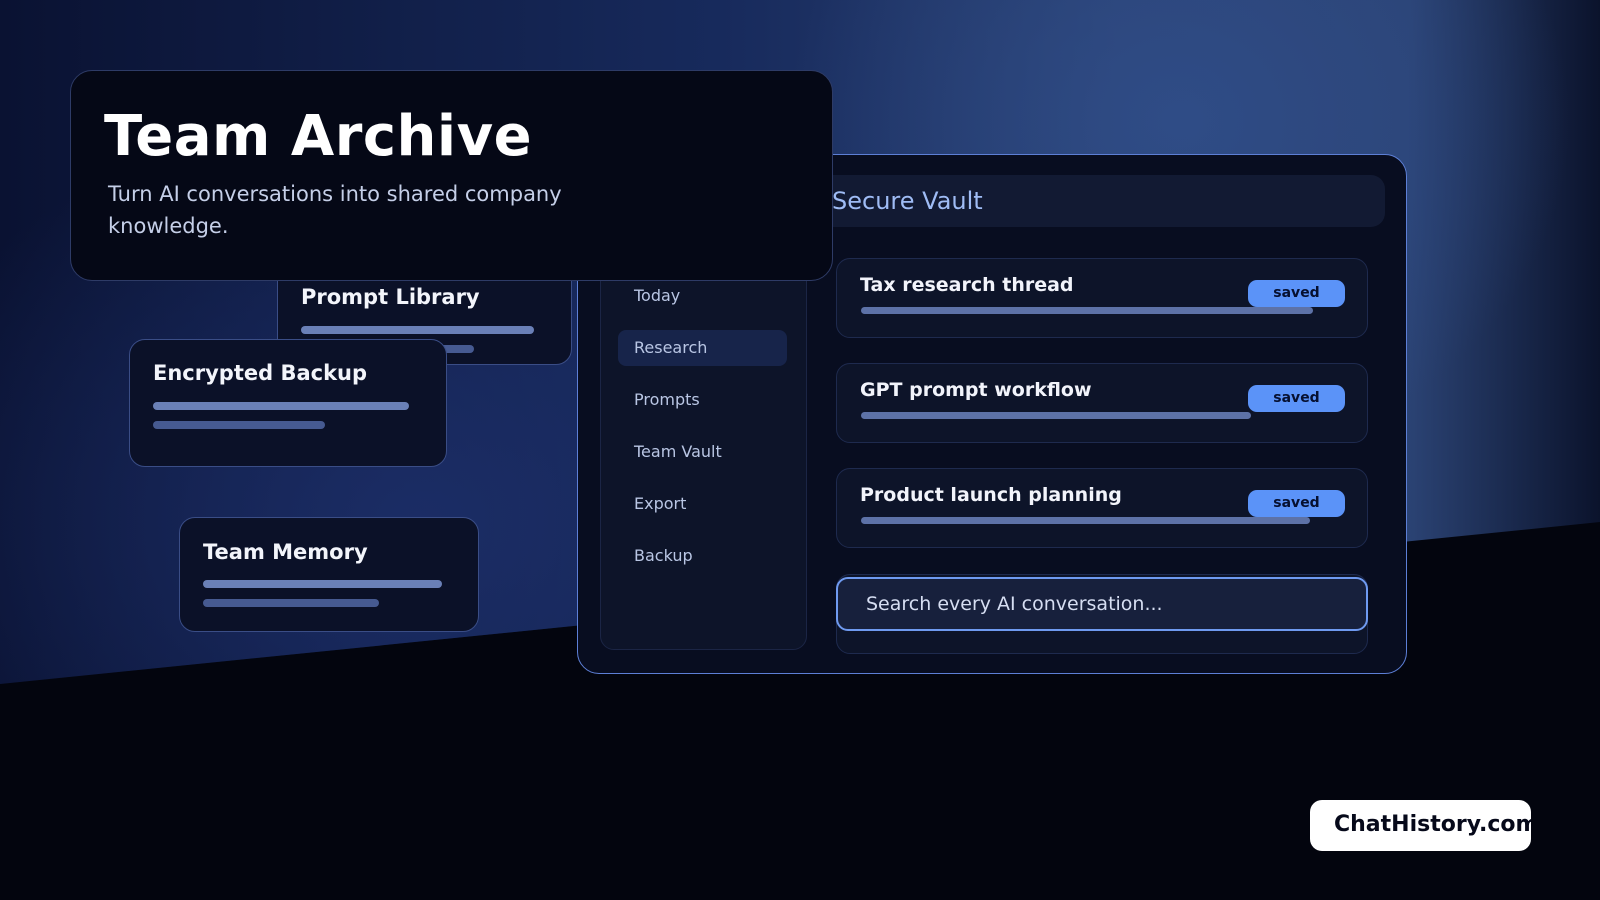 This screenshot has width=1600, height=900. I want to click on page-title: Team Archive, so click(318, 136).